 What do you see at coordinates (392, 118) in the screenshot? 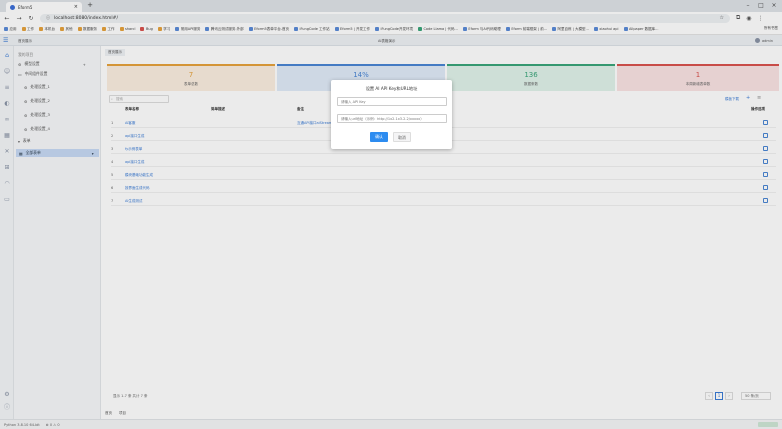
I see `url-input` at bounding box center [392, 118].